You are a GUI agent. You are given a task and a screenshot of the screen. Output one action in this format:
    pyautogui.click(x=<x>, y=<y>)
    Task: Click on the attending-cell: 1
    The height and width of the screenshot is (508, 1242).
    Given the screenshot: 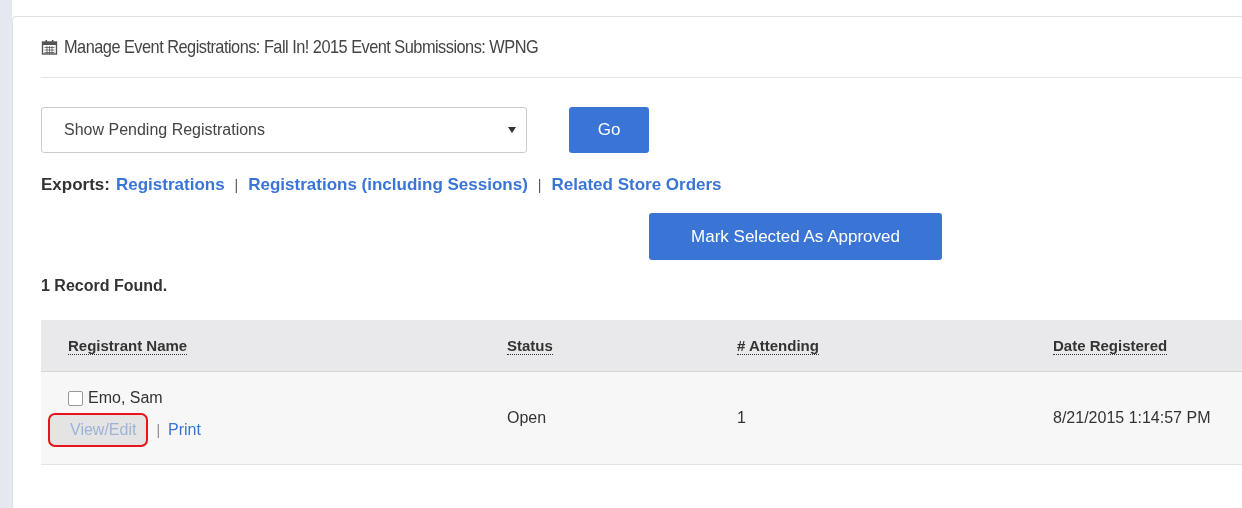 What is the action you would take?
    pyautogui.click(x=741, y=417)
    